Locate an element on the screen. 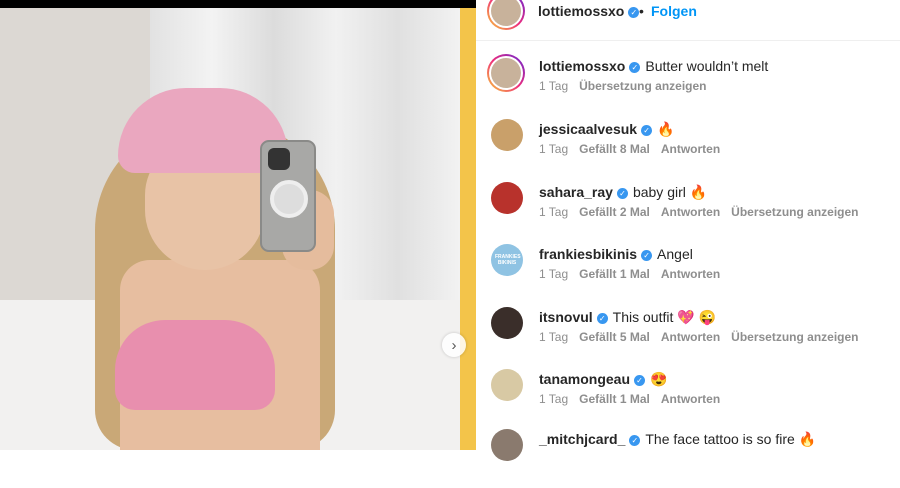 The width and height of the screenshot is (900, 488). comment-line: jessicaalvesuk ✓ 🔥 is located at coordinates (607, 129).